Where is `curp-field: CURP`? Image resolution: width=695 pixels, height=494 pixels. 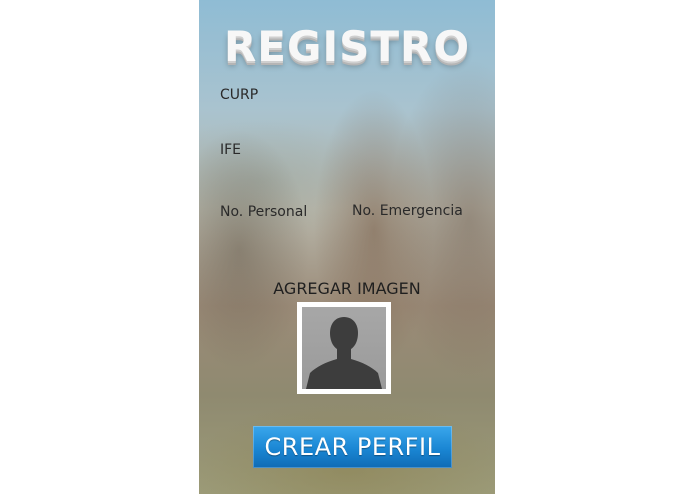
curp-field: CURP is located at coordinates (239, 95).